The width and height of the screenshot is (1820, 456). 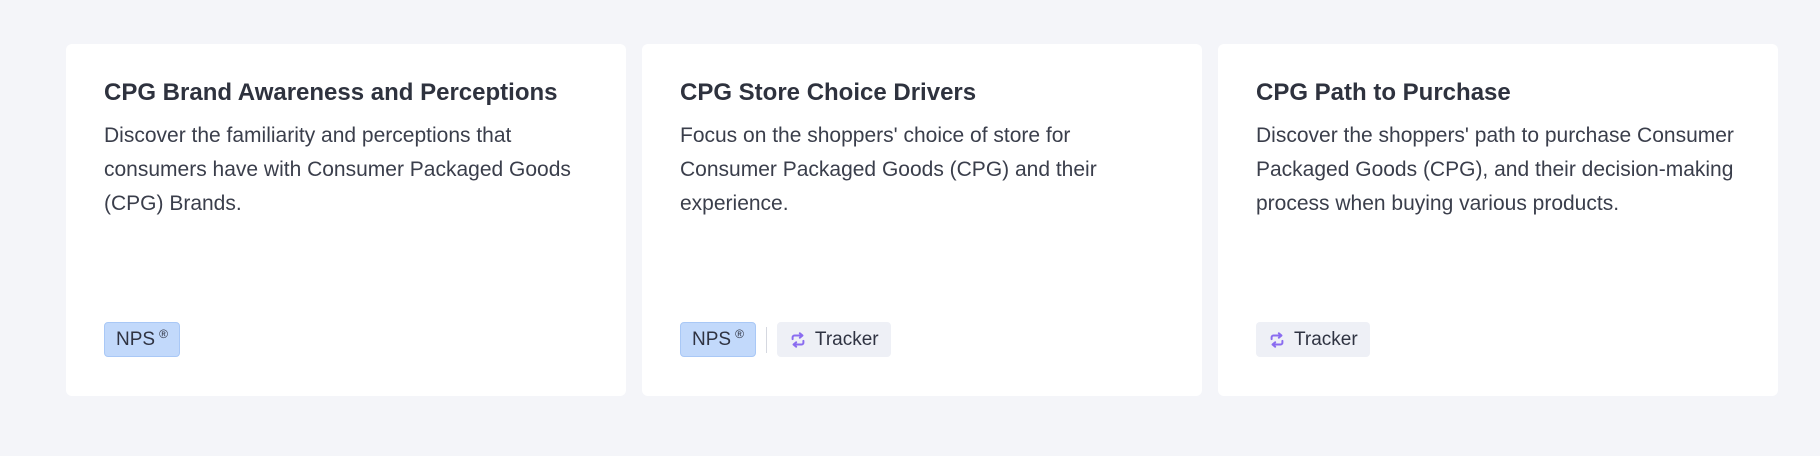 I want to click on card-tags: NPS ® Tracker, so click(x=785, y=339).